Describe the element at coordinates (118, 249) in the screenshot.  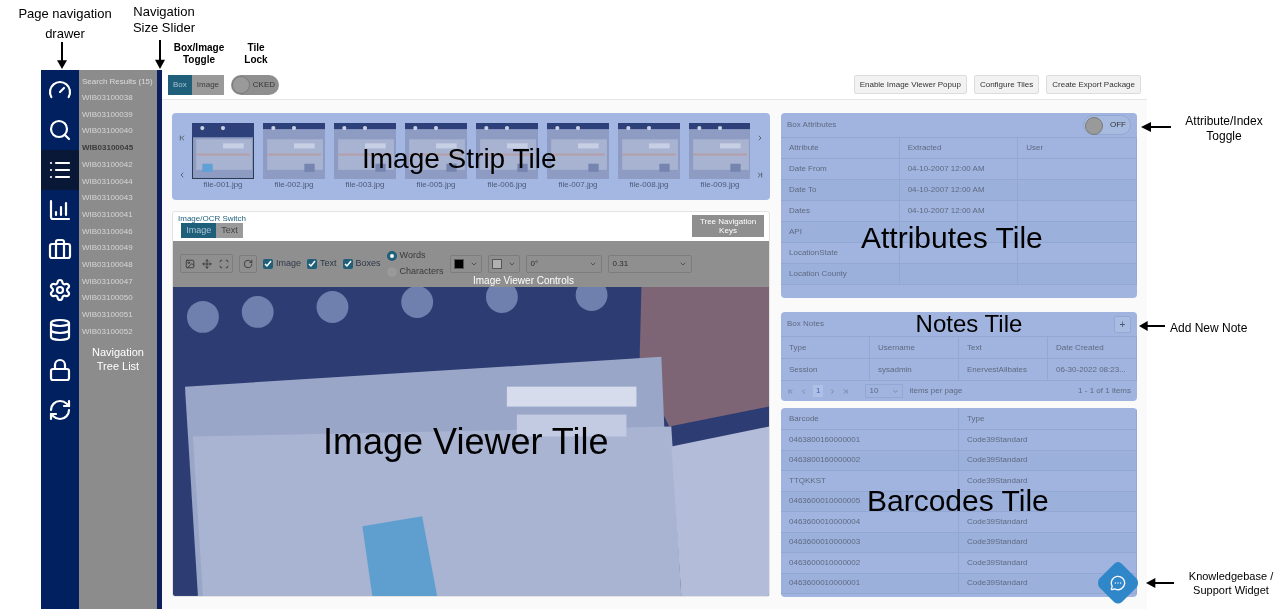
I see `tree-item: WIB03100049` at that location.